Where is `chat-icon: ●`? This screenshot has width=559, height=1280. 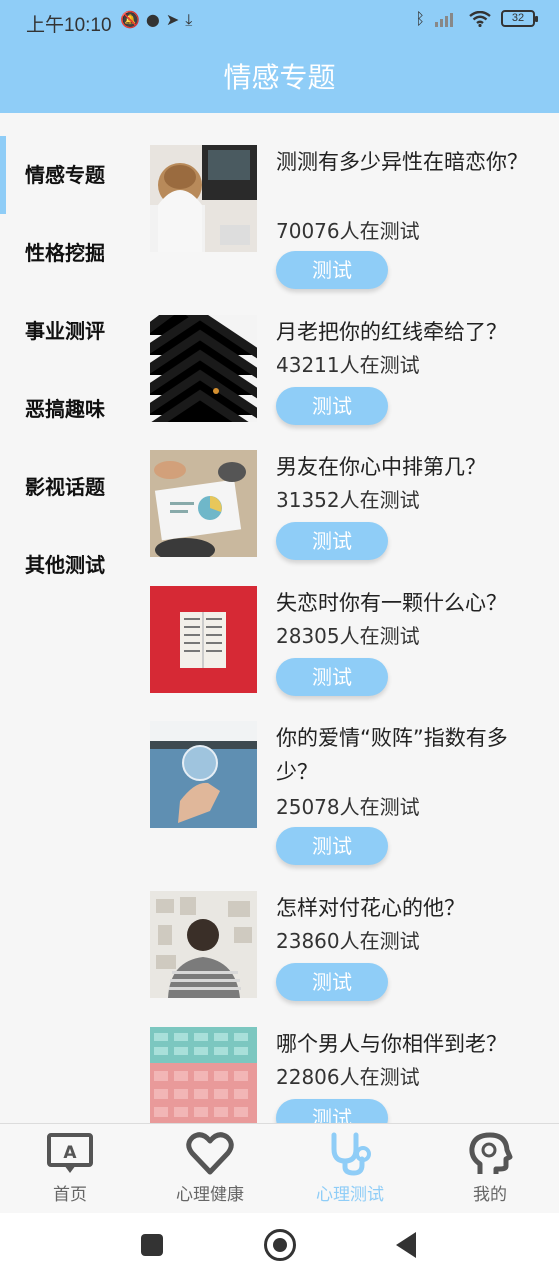
chat-icon: ● is located at coordinates (155, 19).